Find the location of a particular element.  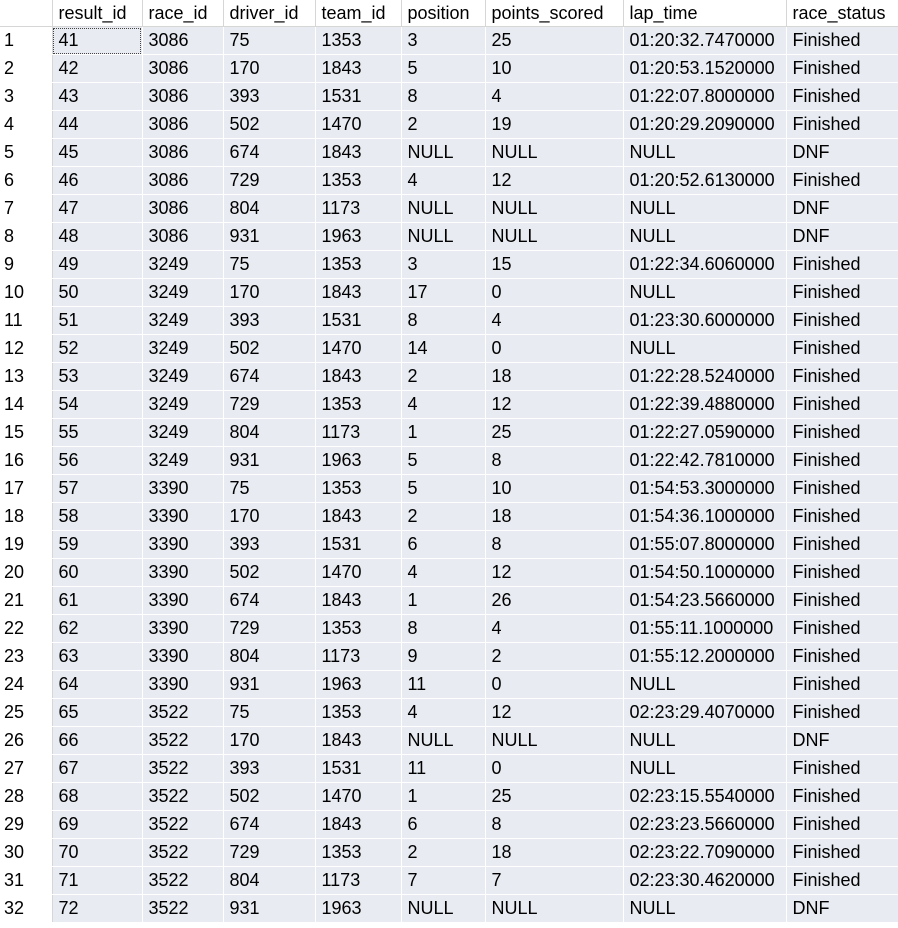

cell-points-scored: 4 is located at coordinates (554, 320).